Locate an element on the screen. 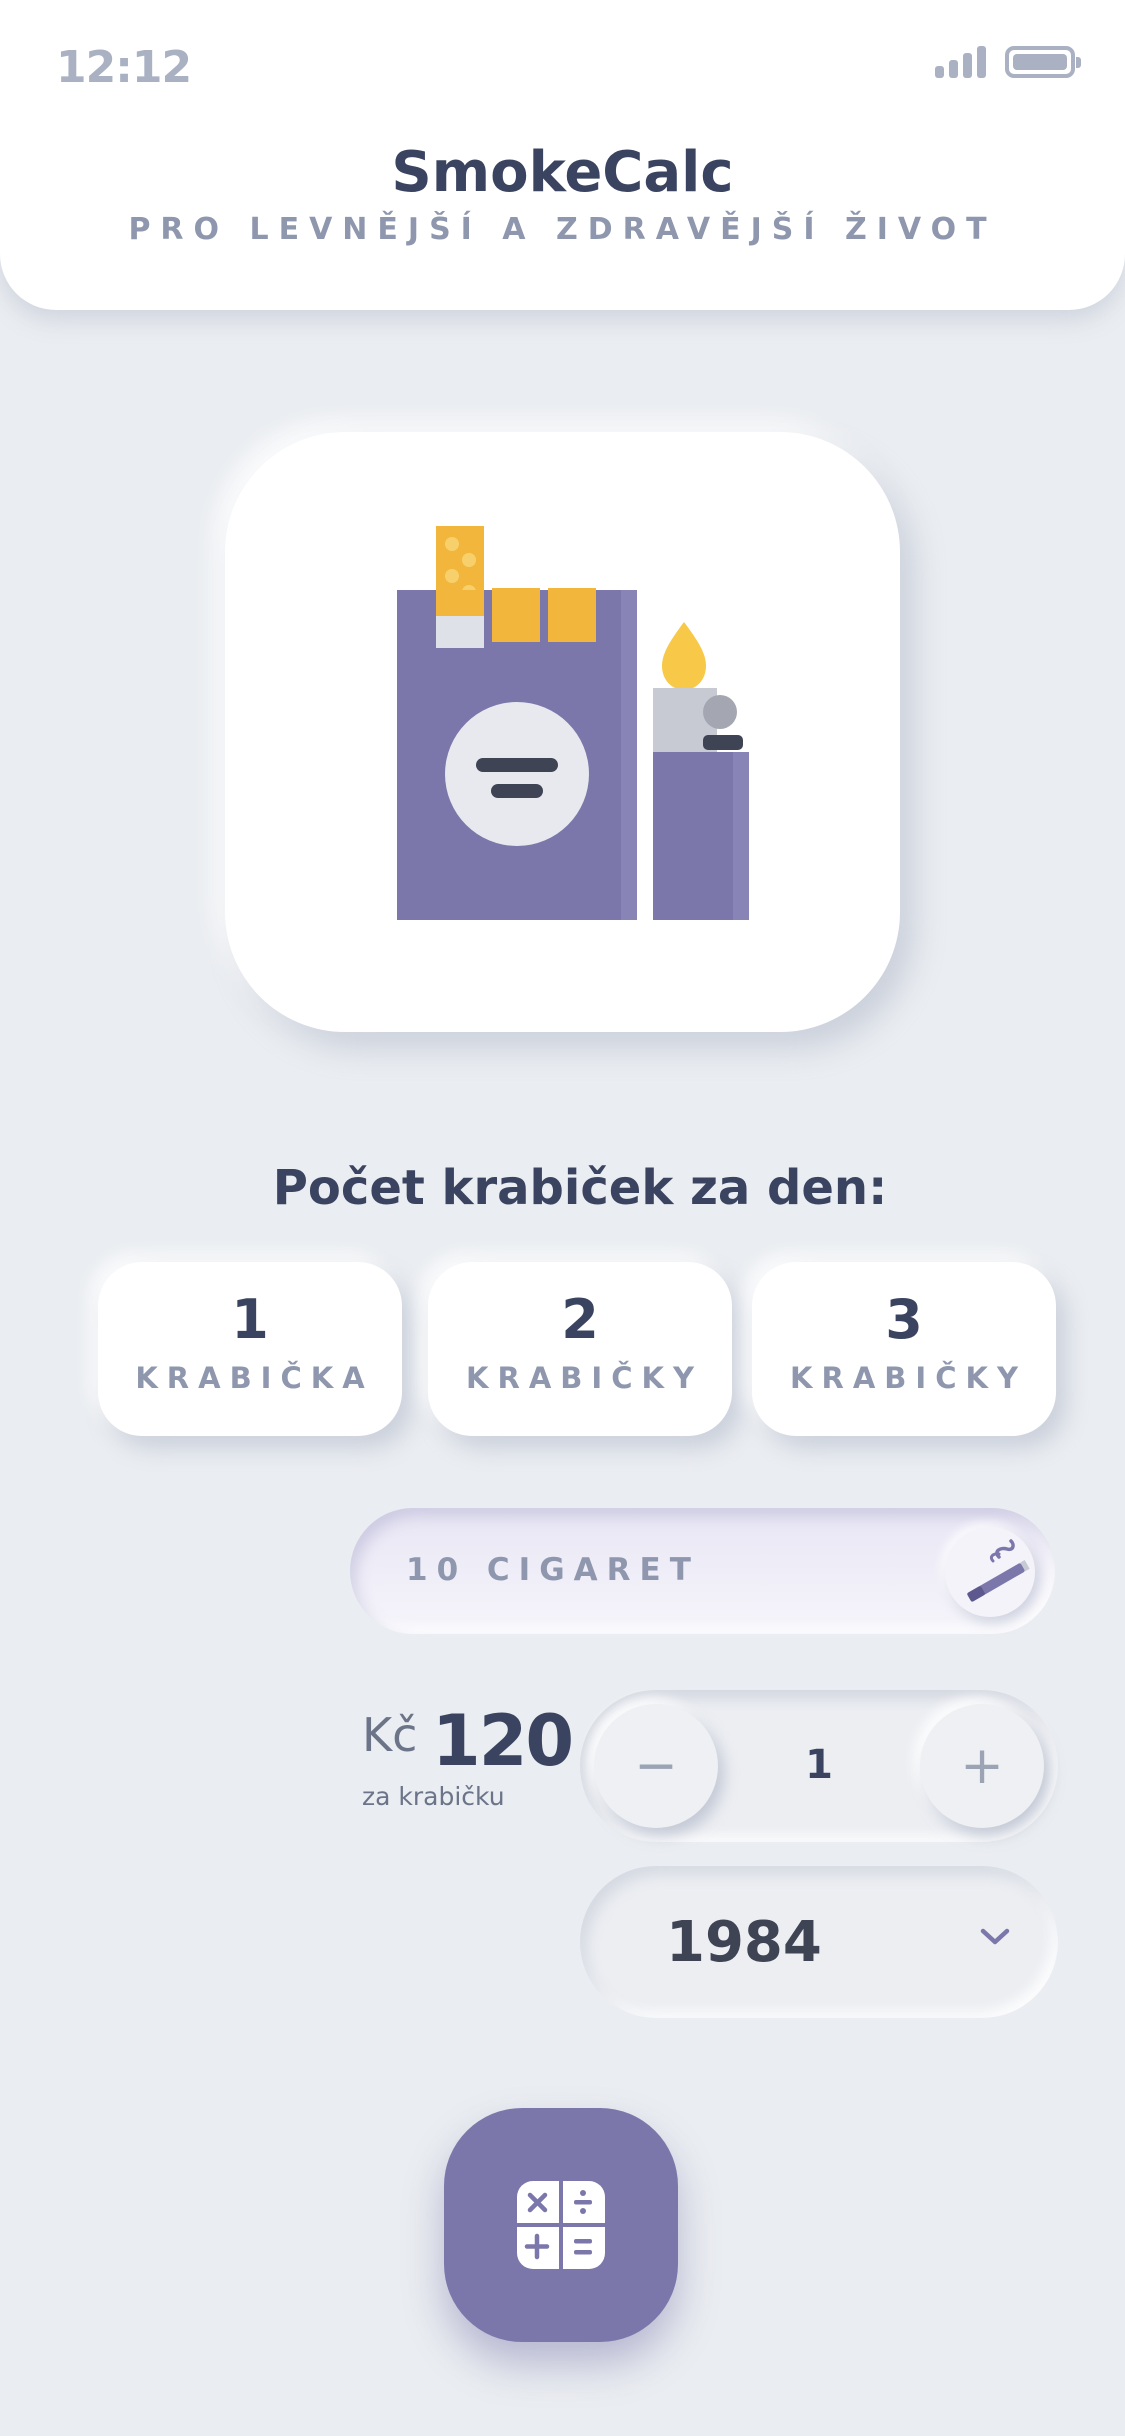  chevron-down-icon is located at coordinates (995, 1936).